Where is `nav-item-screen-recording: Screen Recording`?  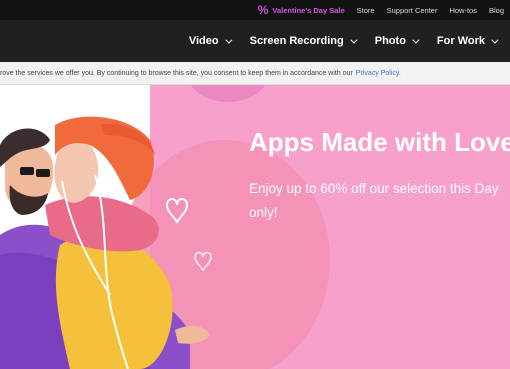 nav-item-screen-recording: Screen Recording is located at coordinates (303, 41).